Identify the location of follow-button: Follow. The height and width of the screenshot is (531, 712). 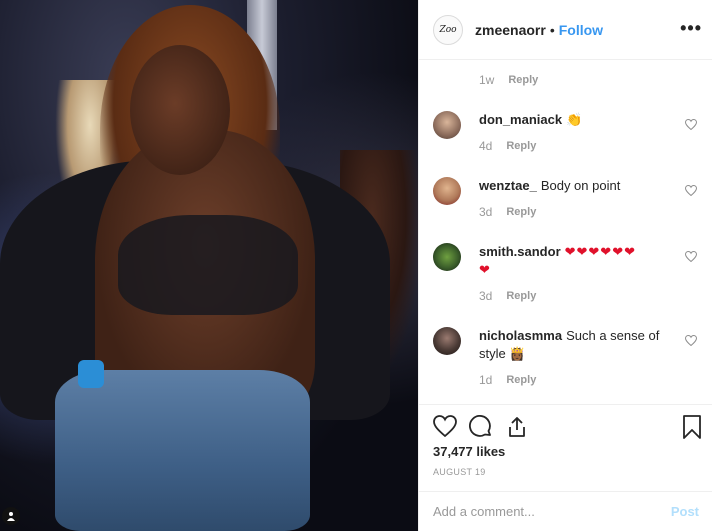
(581, 30).